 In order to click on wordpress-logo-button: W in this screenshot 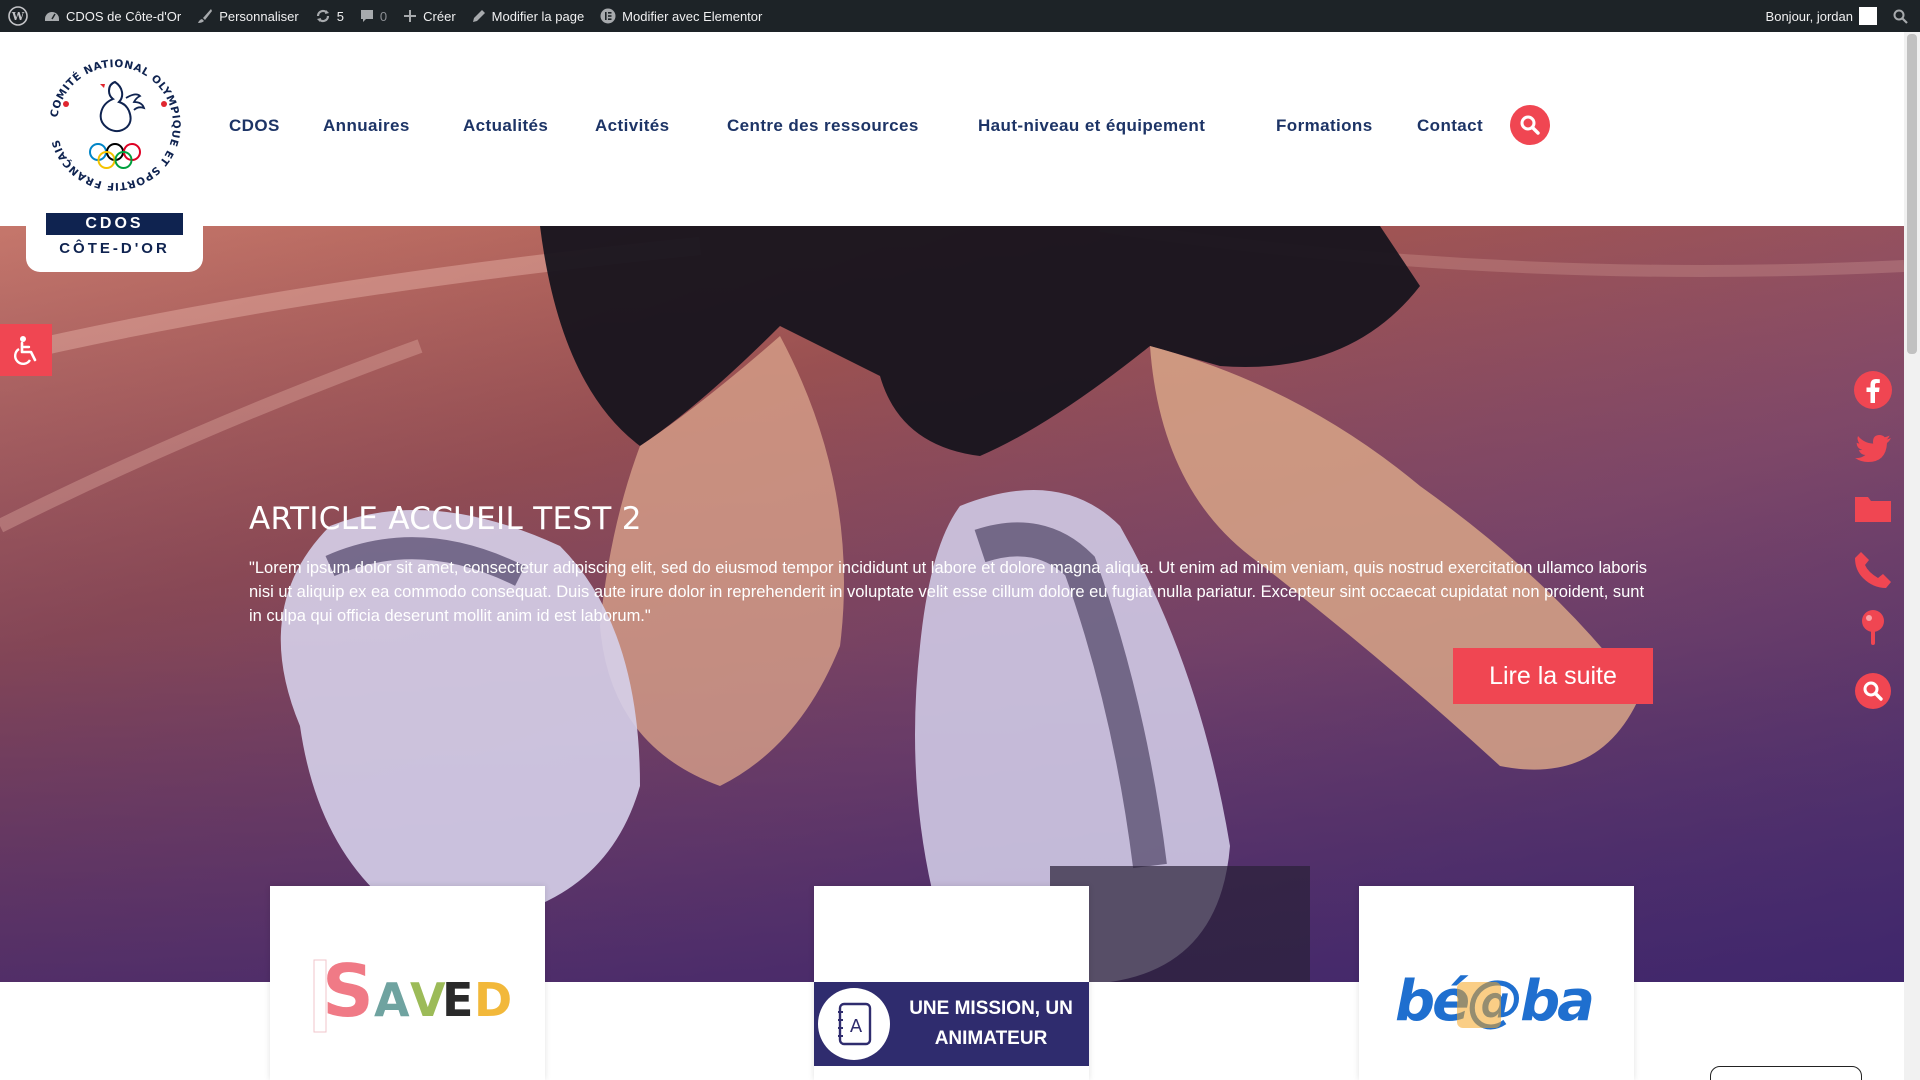, I will do `click(18, 16)`.